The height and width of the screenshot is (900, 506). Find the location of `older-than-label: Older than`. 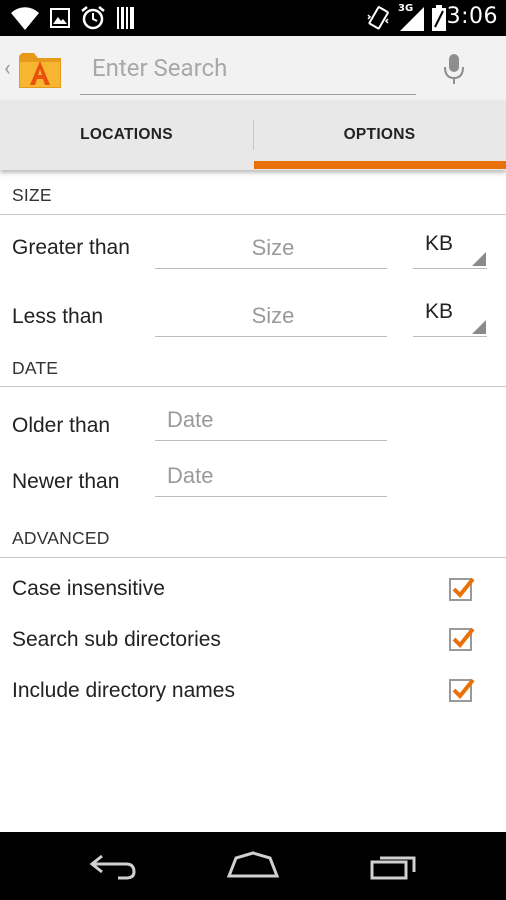

older-than-label: Older than is located at coordinates (61, 425).